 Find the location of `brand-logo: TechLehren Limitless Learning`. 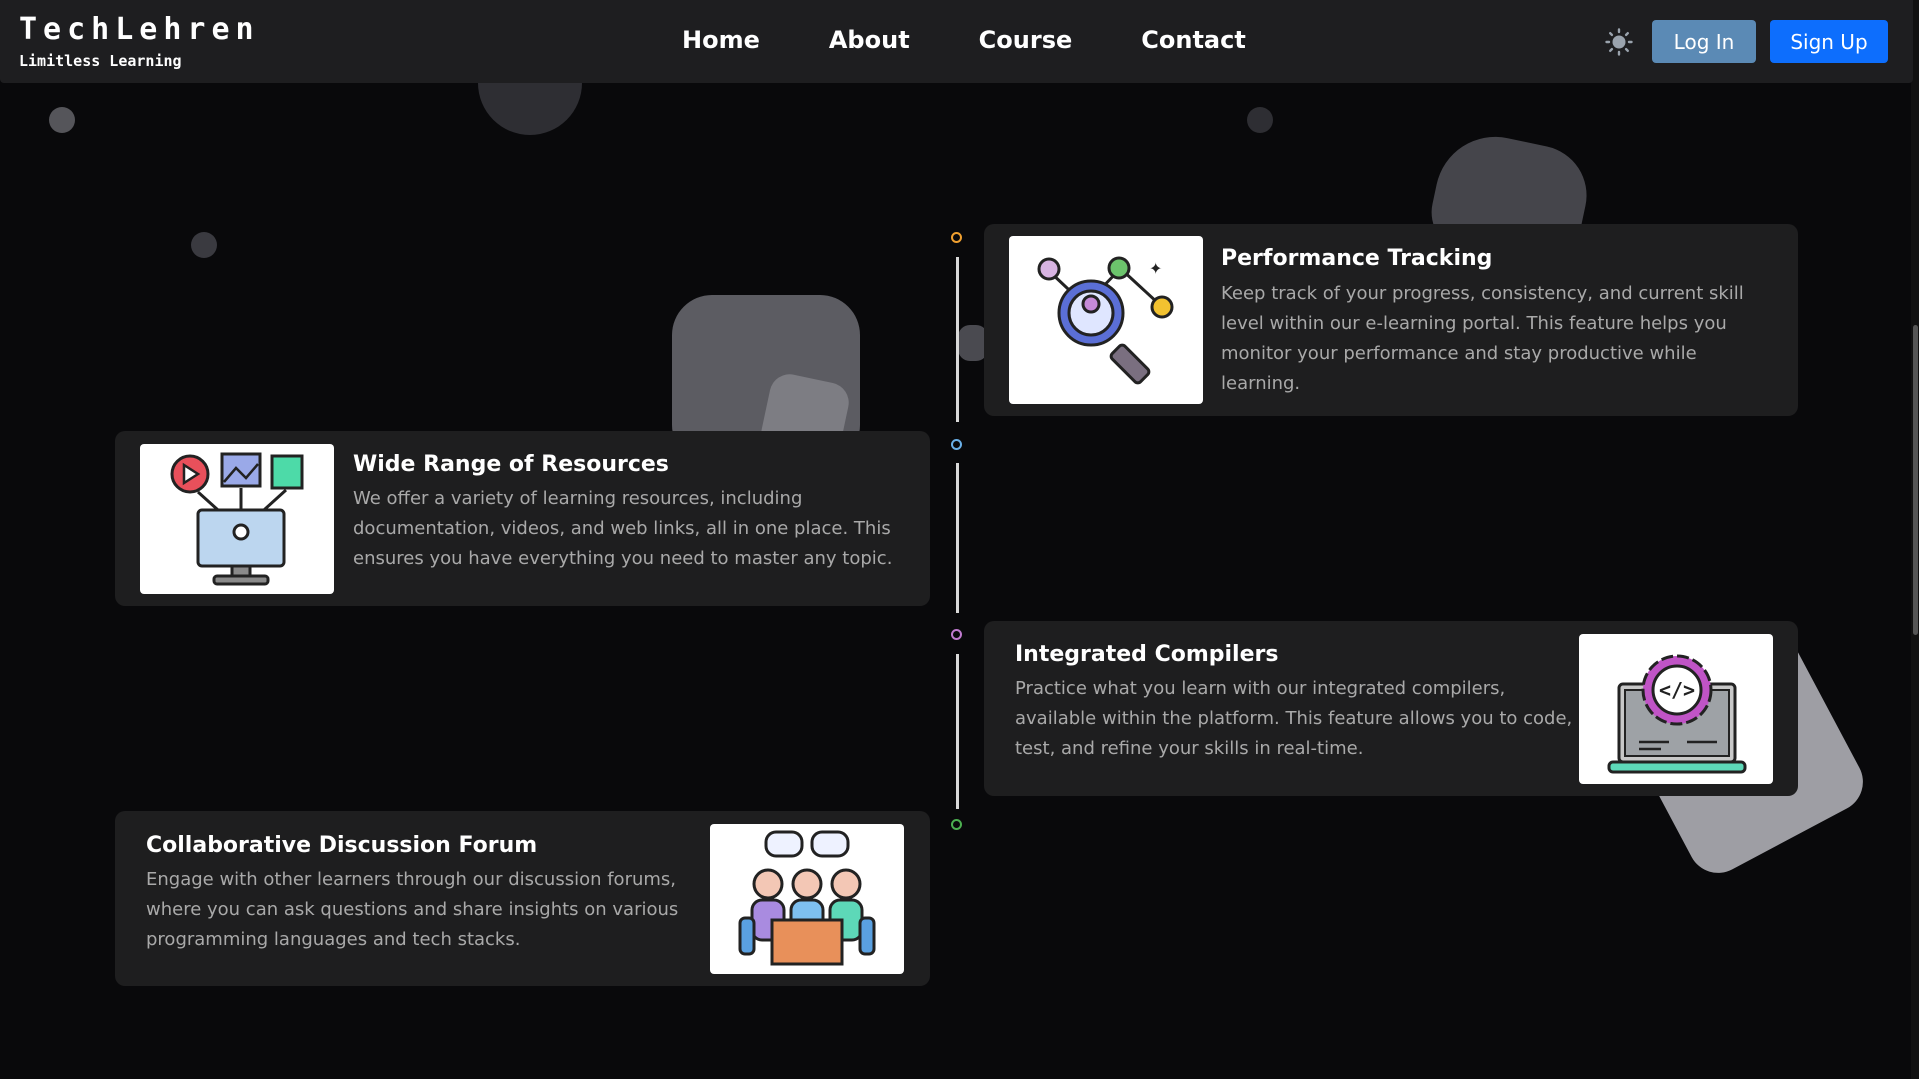

brand-logo: TechLehren Limitless Learning is located at coordinates (139, 41).